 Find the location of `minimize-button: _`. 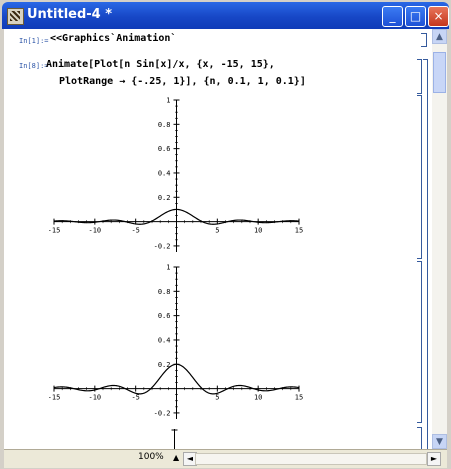

minimize-button: _ is located at coordinates (392, 16).